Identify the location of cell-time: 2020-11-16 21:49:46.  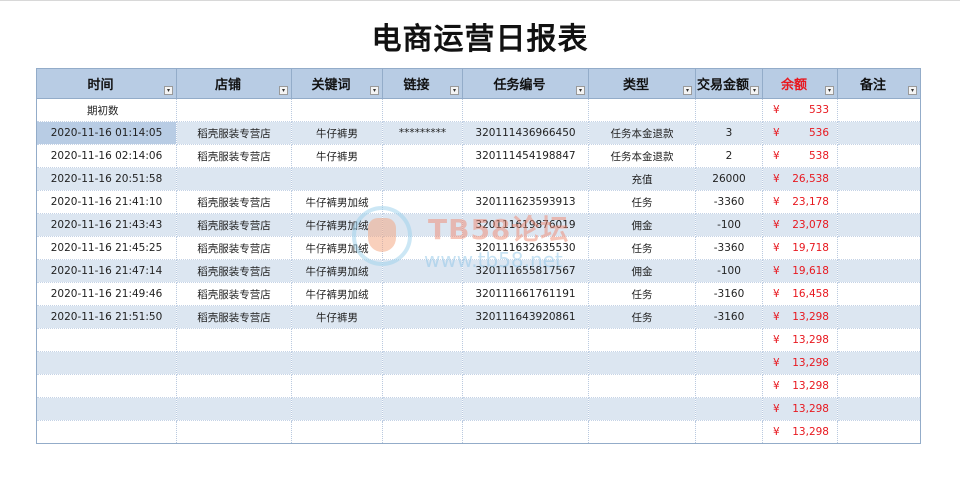
(106, 294).